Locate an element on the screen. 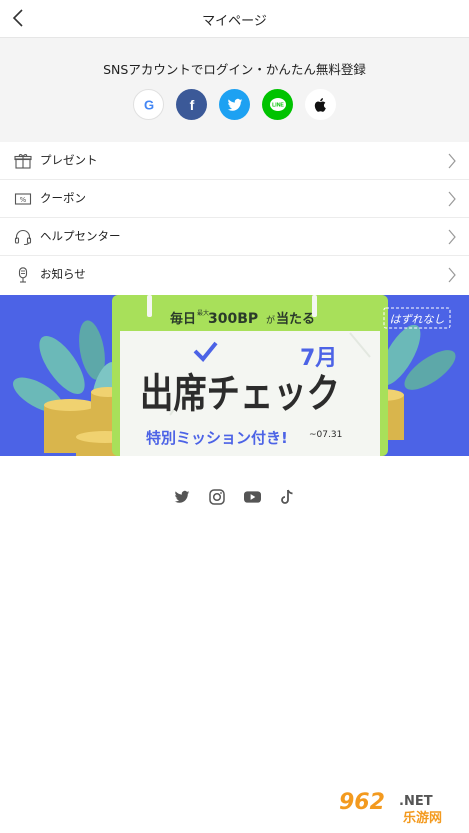 The image size is (469, 833). apple-login-button is located at coordinates (320, 104).